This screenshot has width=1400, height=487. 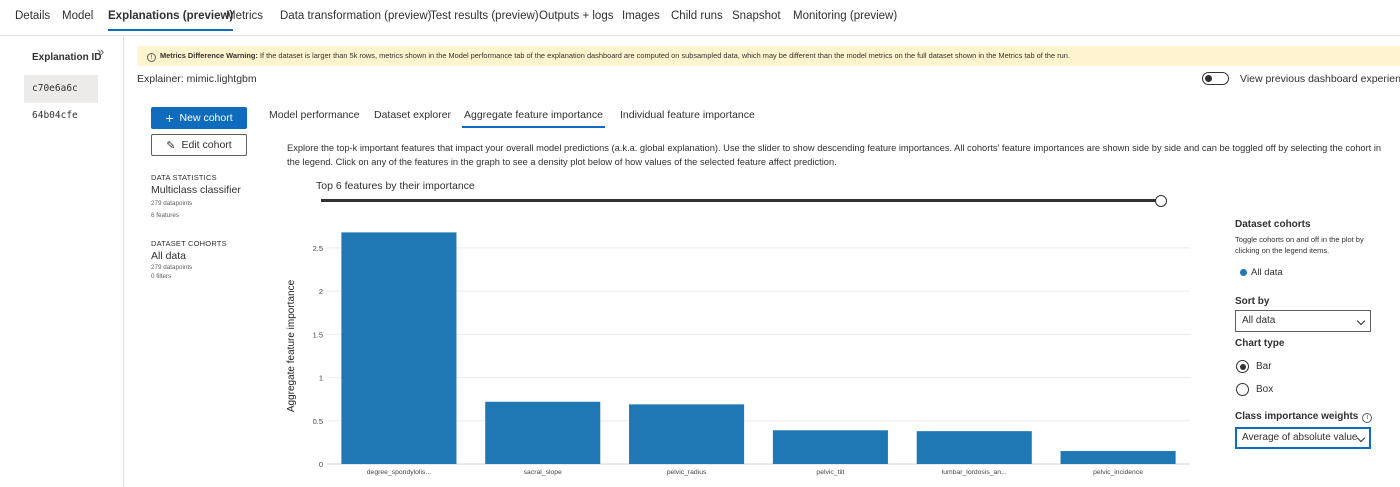 I want to click on class-weights-value: Average of absolute value, so click(x=1300, y=437).